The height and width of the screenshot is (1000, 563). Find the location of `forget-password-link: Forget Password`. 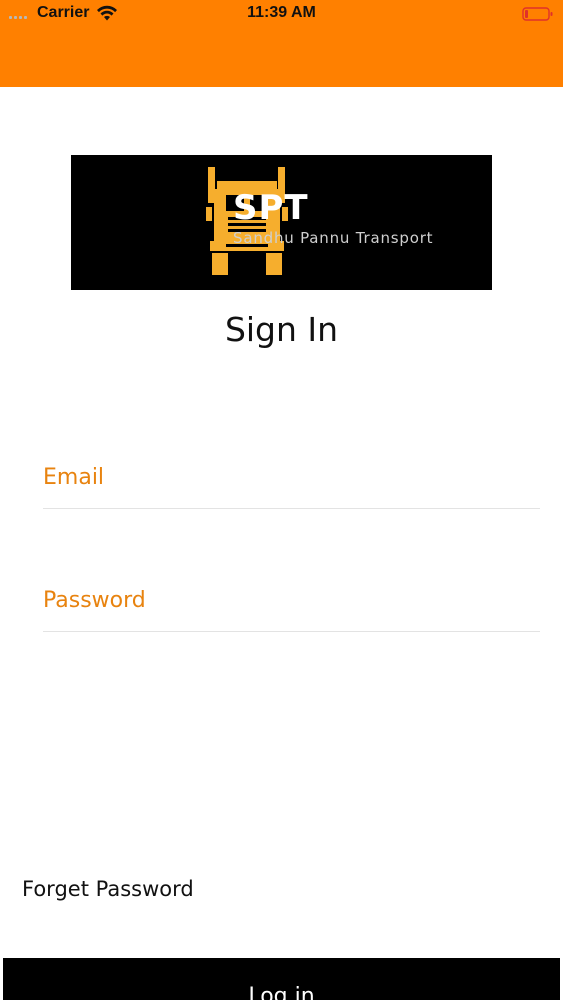

forget-password-link: Forget Password is located at coordinates (108, 889).